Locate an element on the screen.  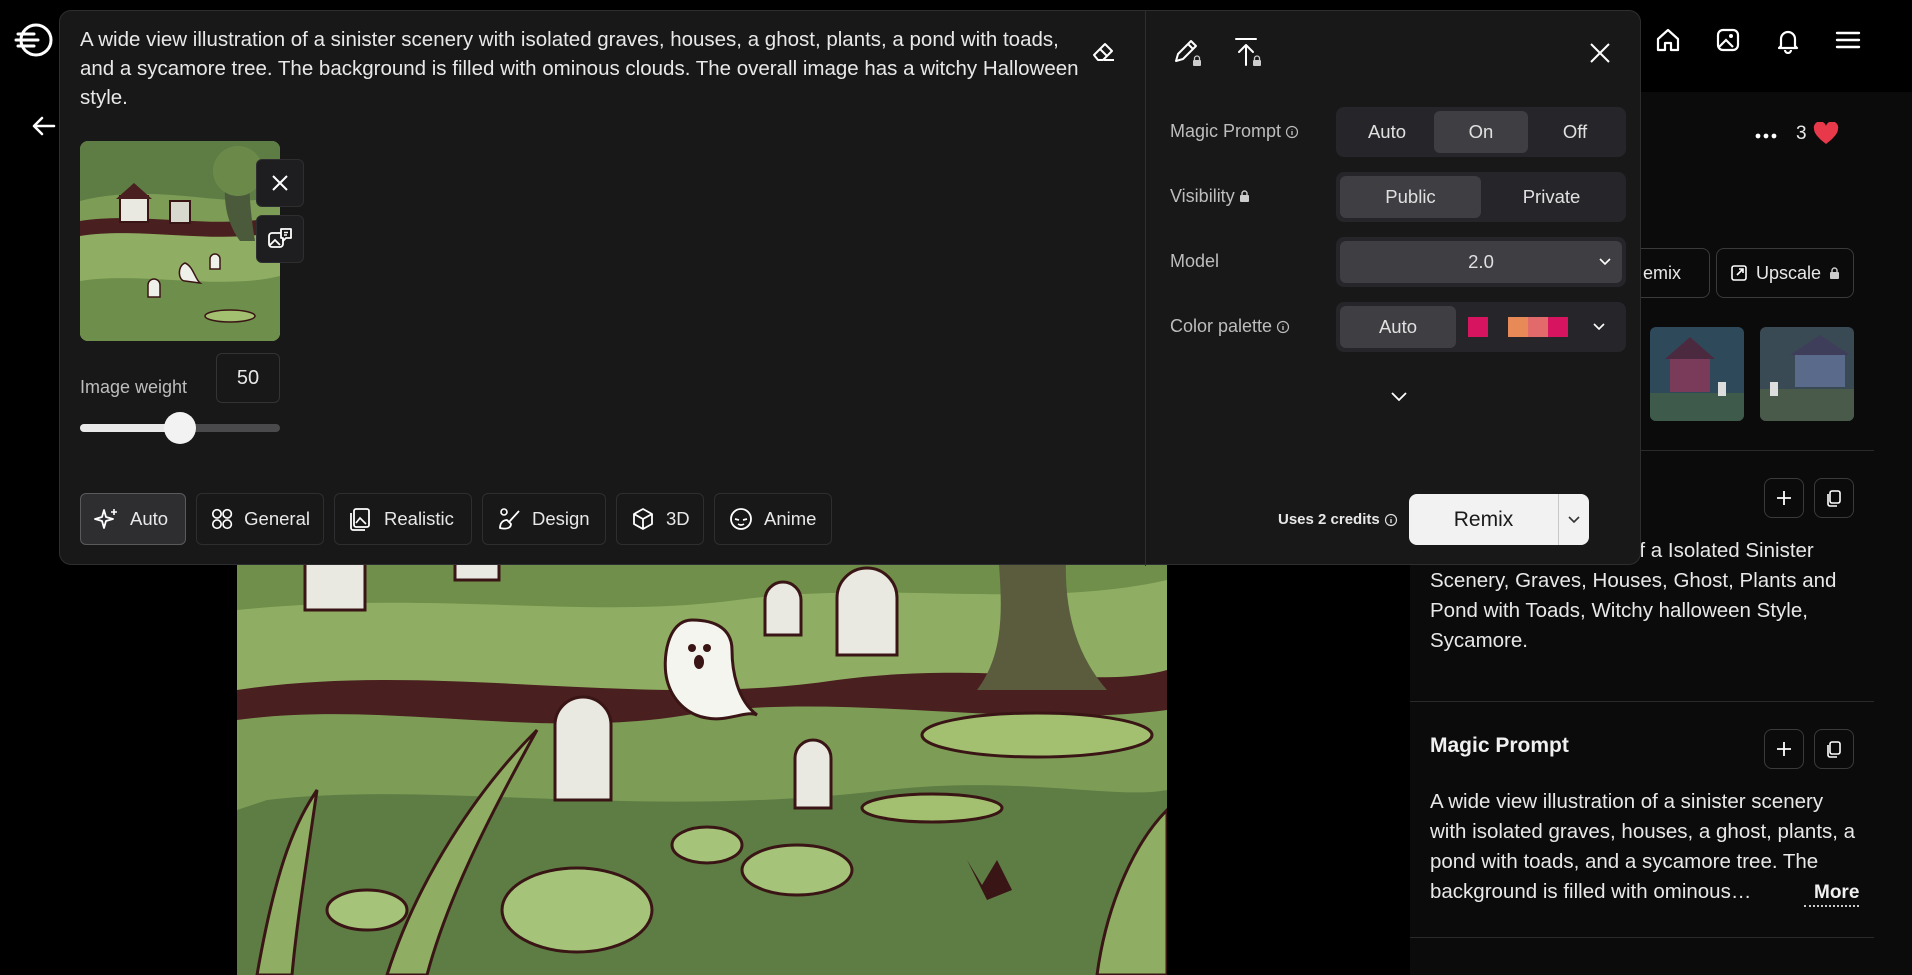
style-label: Realistic is located at coordinates (419, 518).